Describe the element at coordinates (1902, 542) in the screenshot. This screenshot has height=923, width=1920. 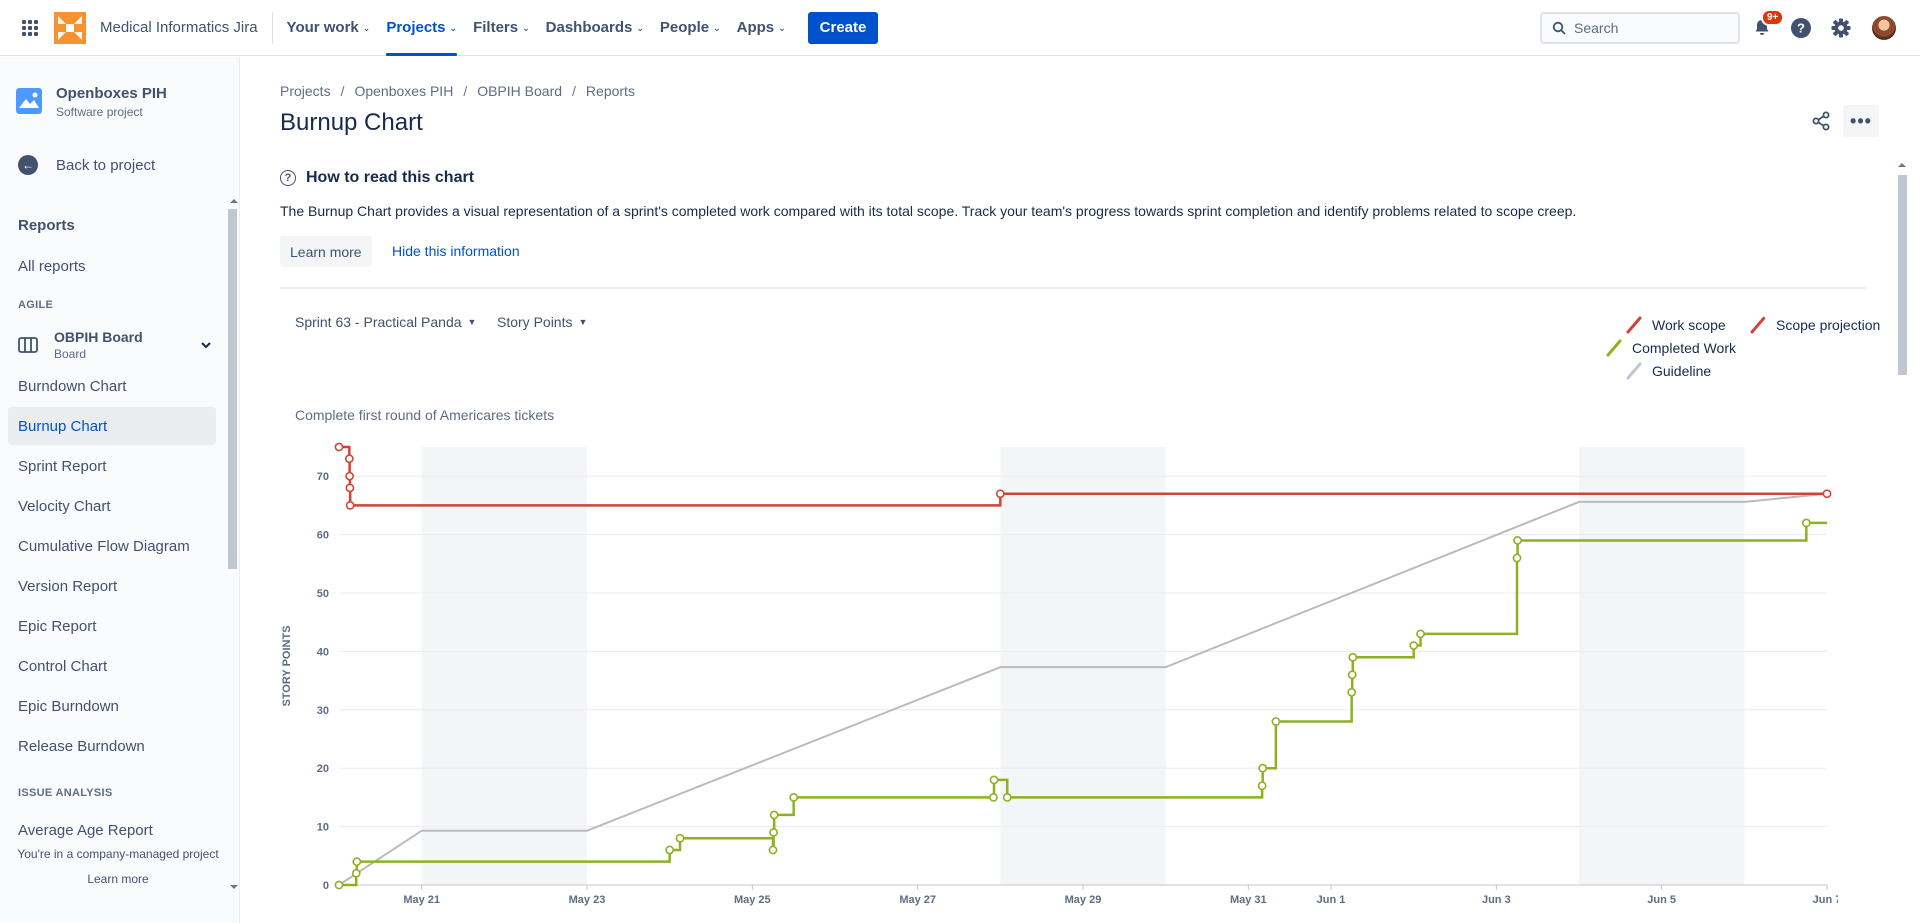
I see `main-scrollbar` at that location.